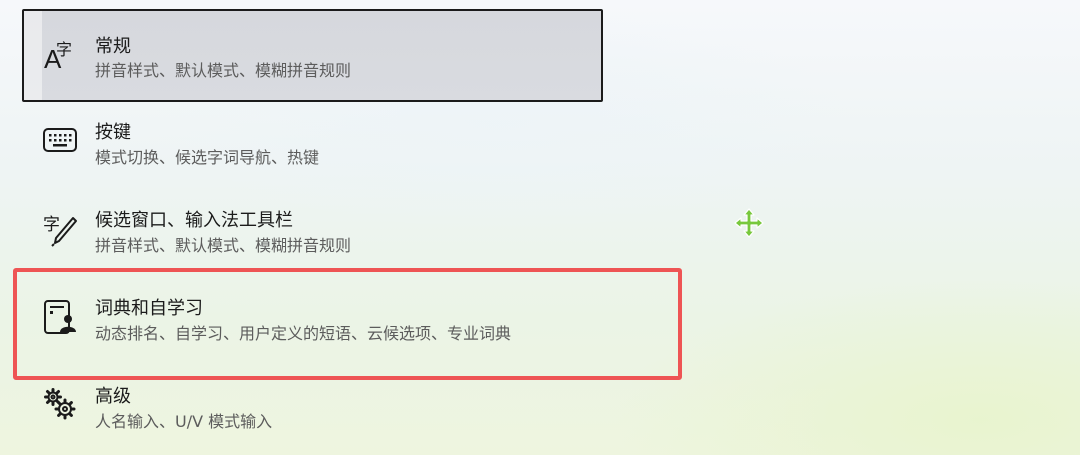 This screenshot has width=1080, height=455. What do you see at coordinates (60, 140) in the screenshot?
I see `keyboard-icon` at bounding box center [60, 140].